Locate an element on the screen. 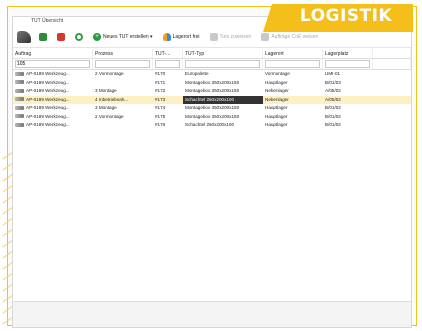  cell-tut: #176 is located at coordinates (160, 124).